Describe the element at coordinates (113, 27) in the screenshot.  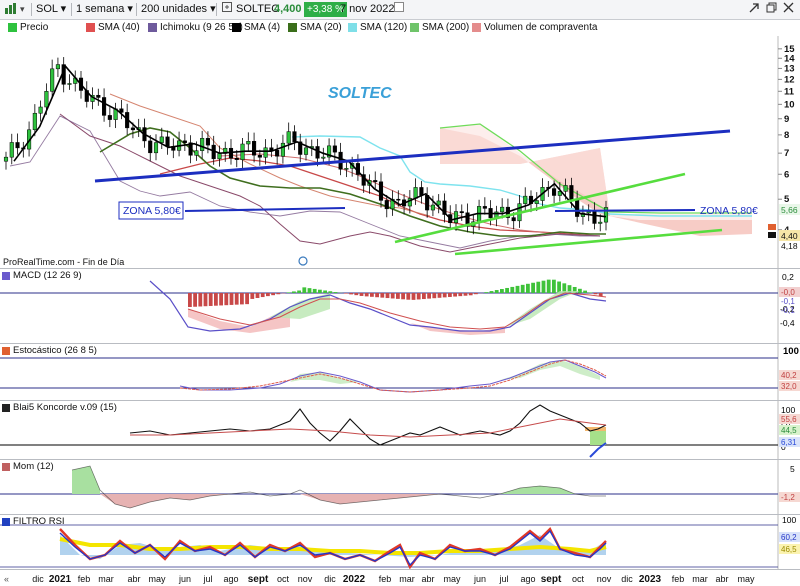
I see `legend-item: SMA (40)` at that location.